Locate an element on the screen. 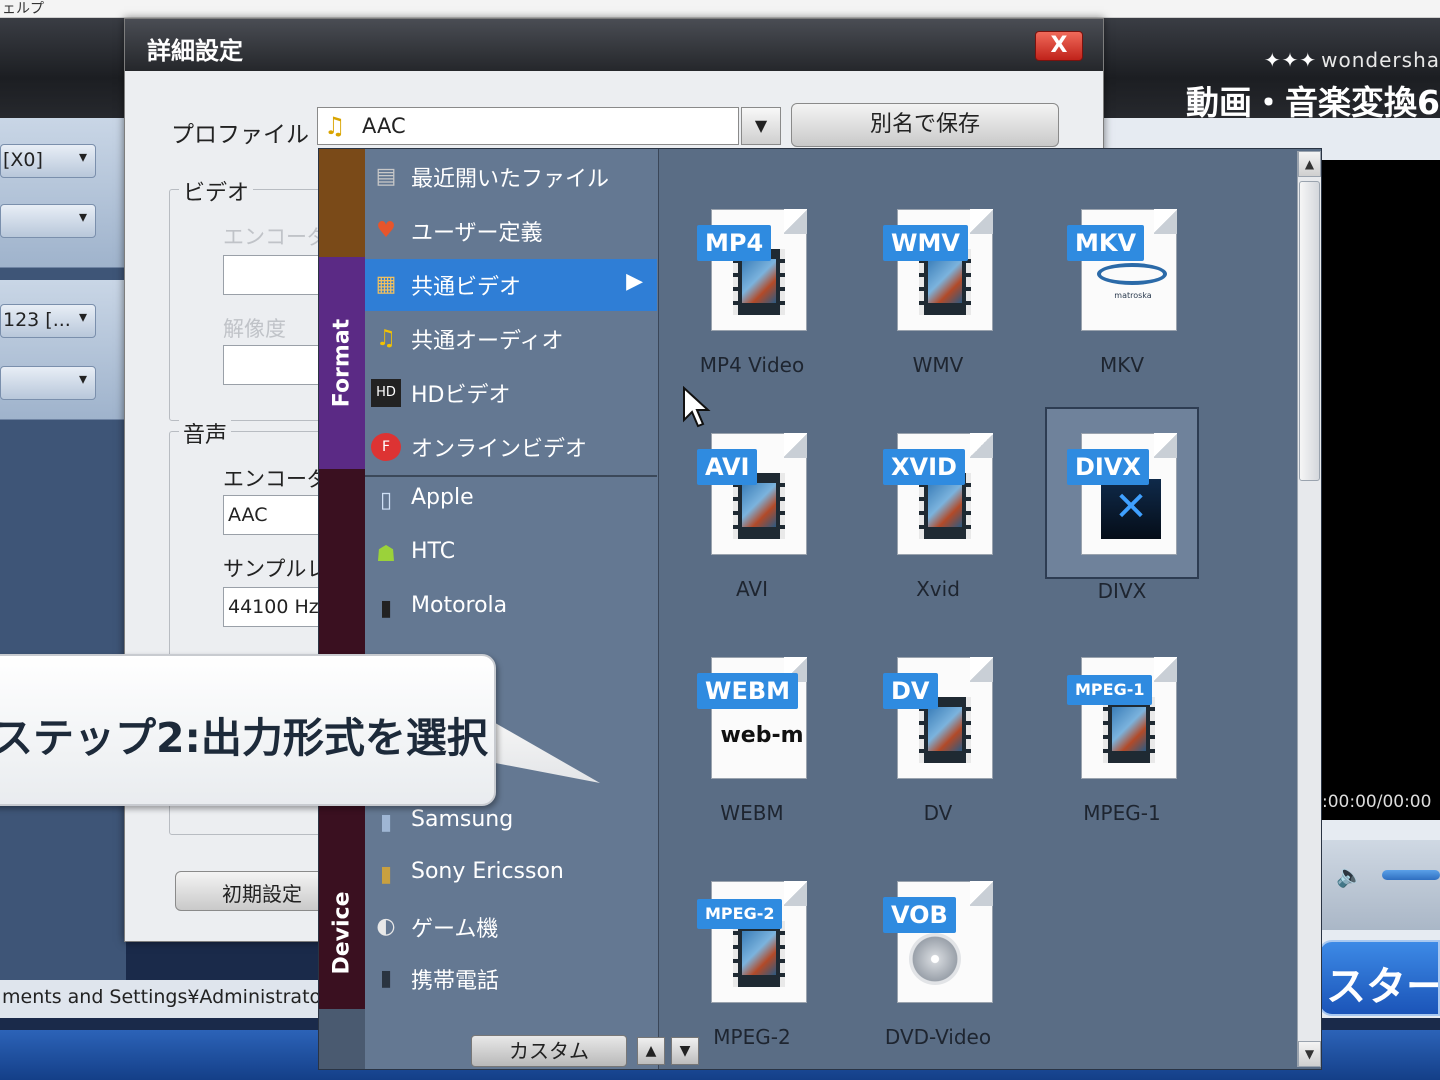  format-item-divx: ✕ DIVX DIVX is located at coordinates (1122, 505).